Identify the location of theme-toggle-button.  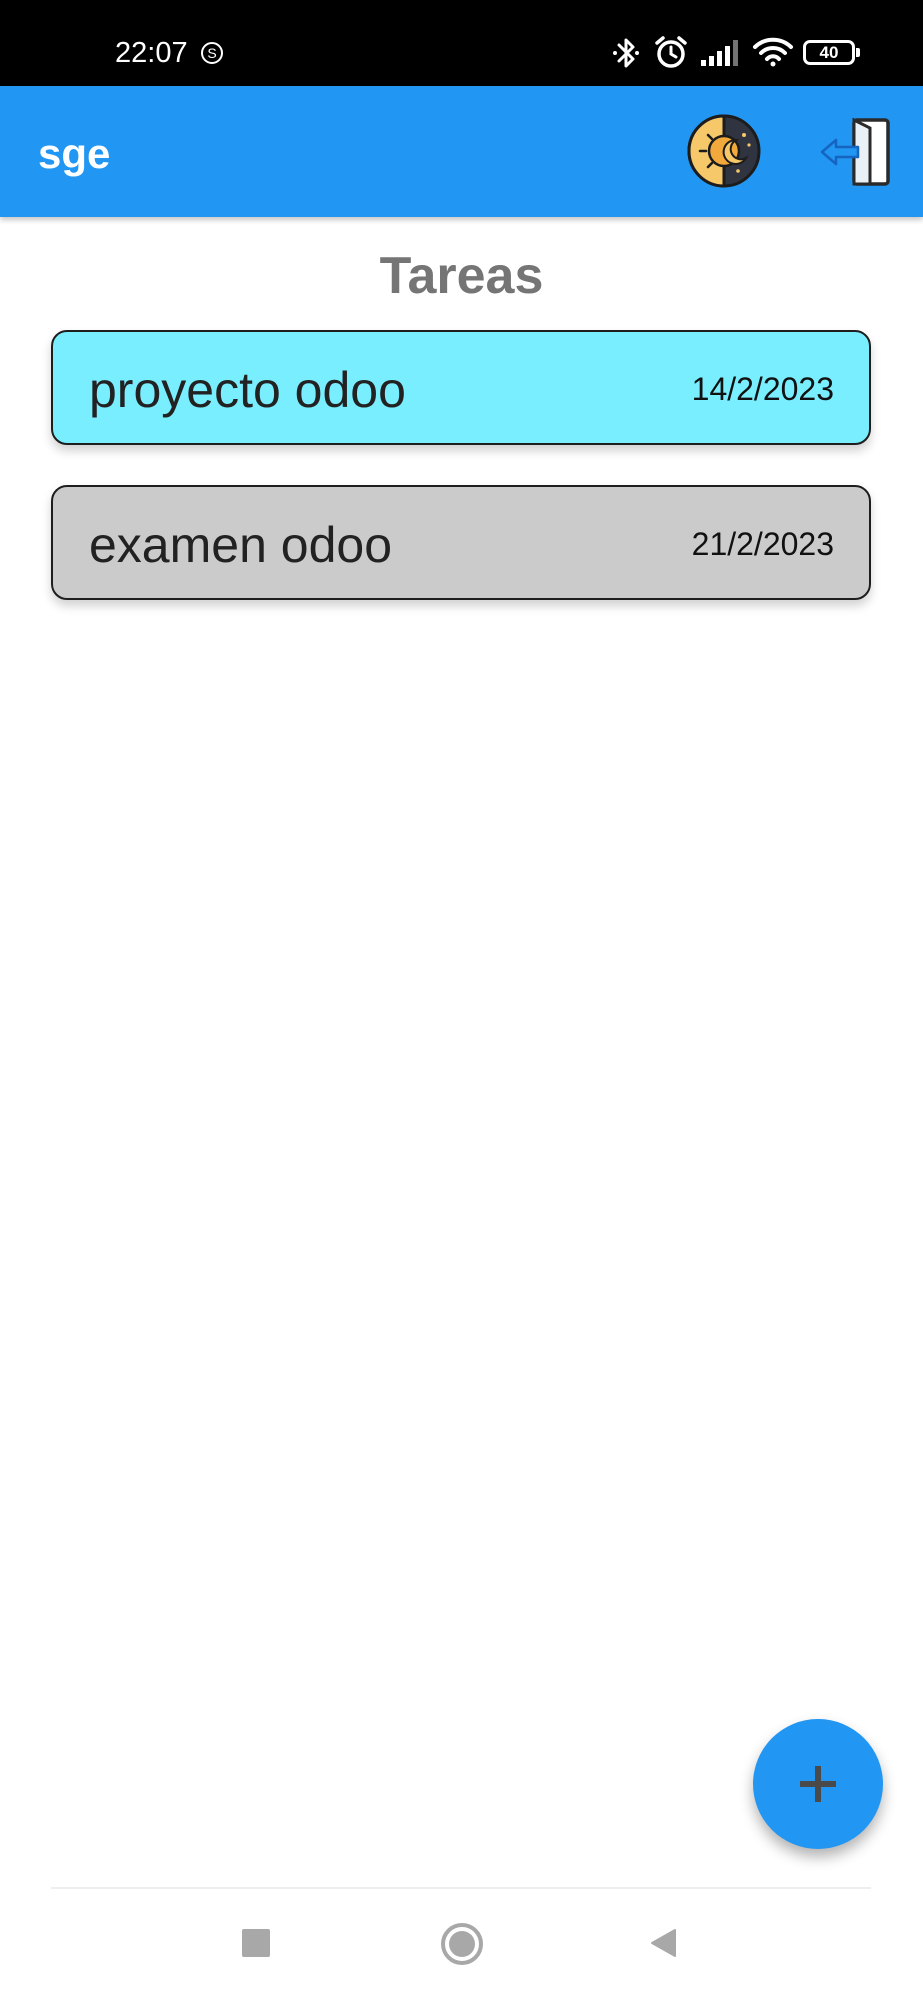
(724, 151).